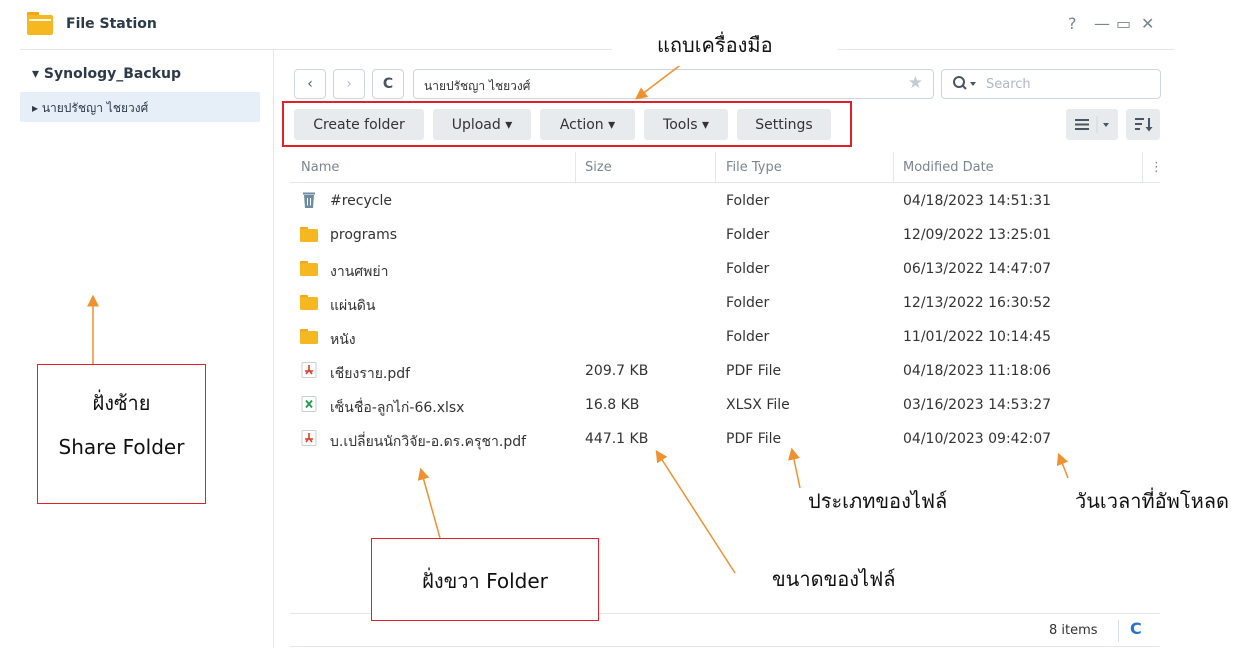 The height and width of the screenshot is (648, 1252). I want to click on annotation-toolbar: แถบเครื่องมือ, so click(715, 45).